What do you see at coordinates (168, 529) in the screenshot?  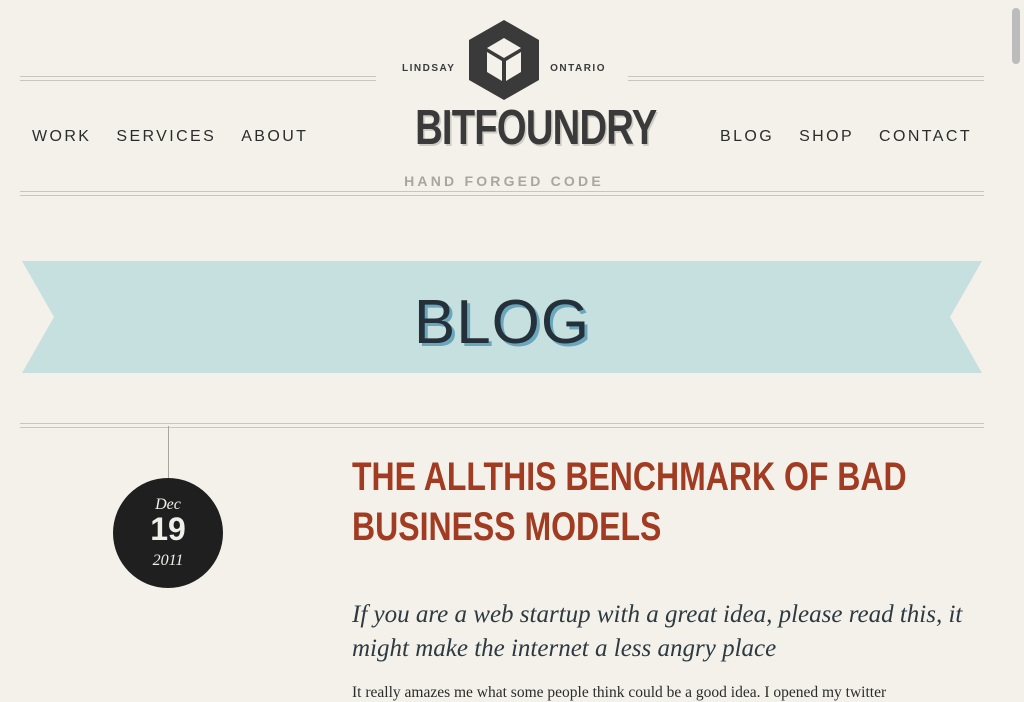 I see `post-date-day: 19` at bounding box center [168, 529].